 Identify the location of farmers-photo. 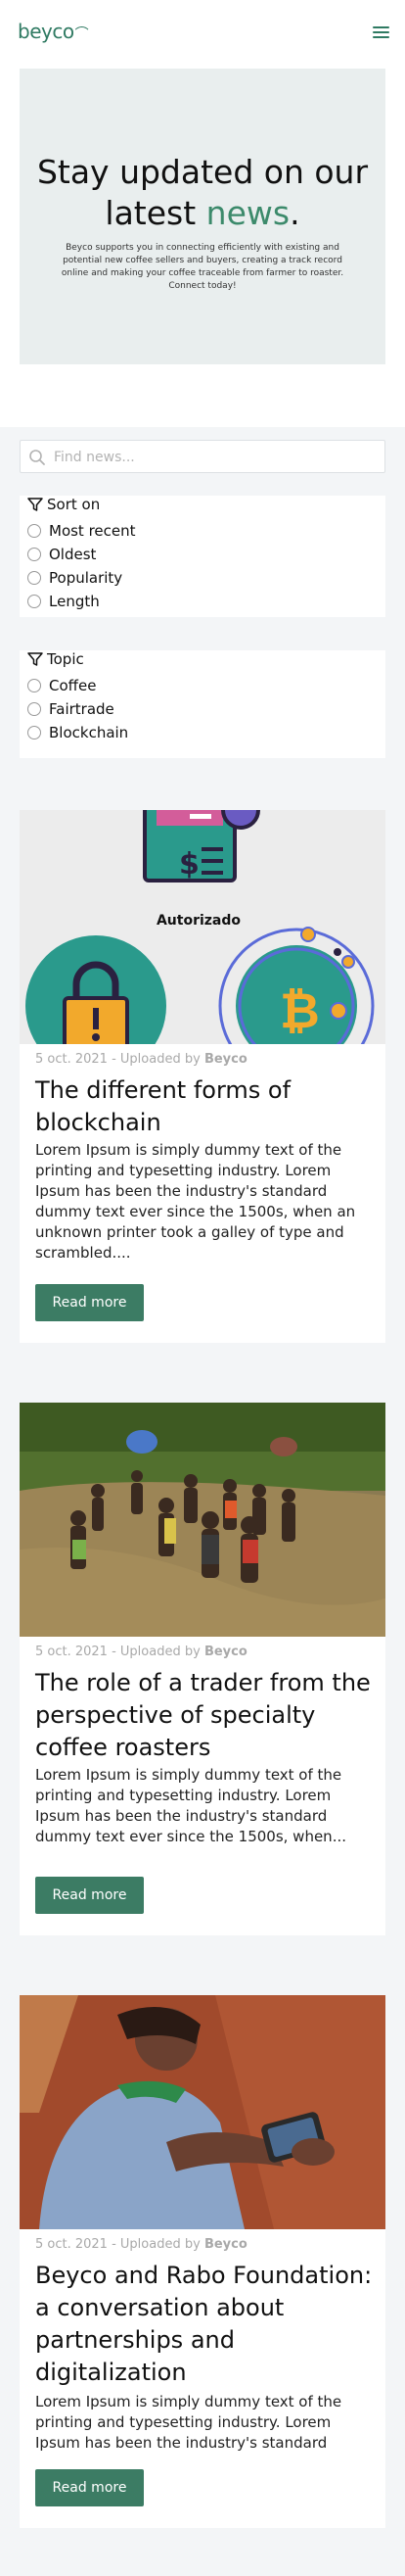
(202, 1520).